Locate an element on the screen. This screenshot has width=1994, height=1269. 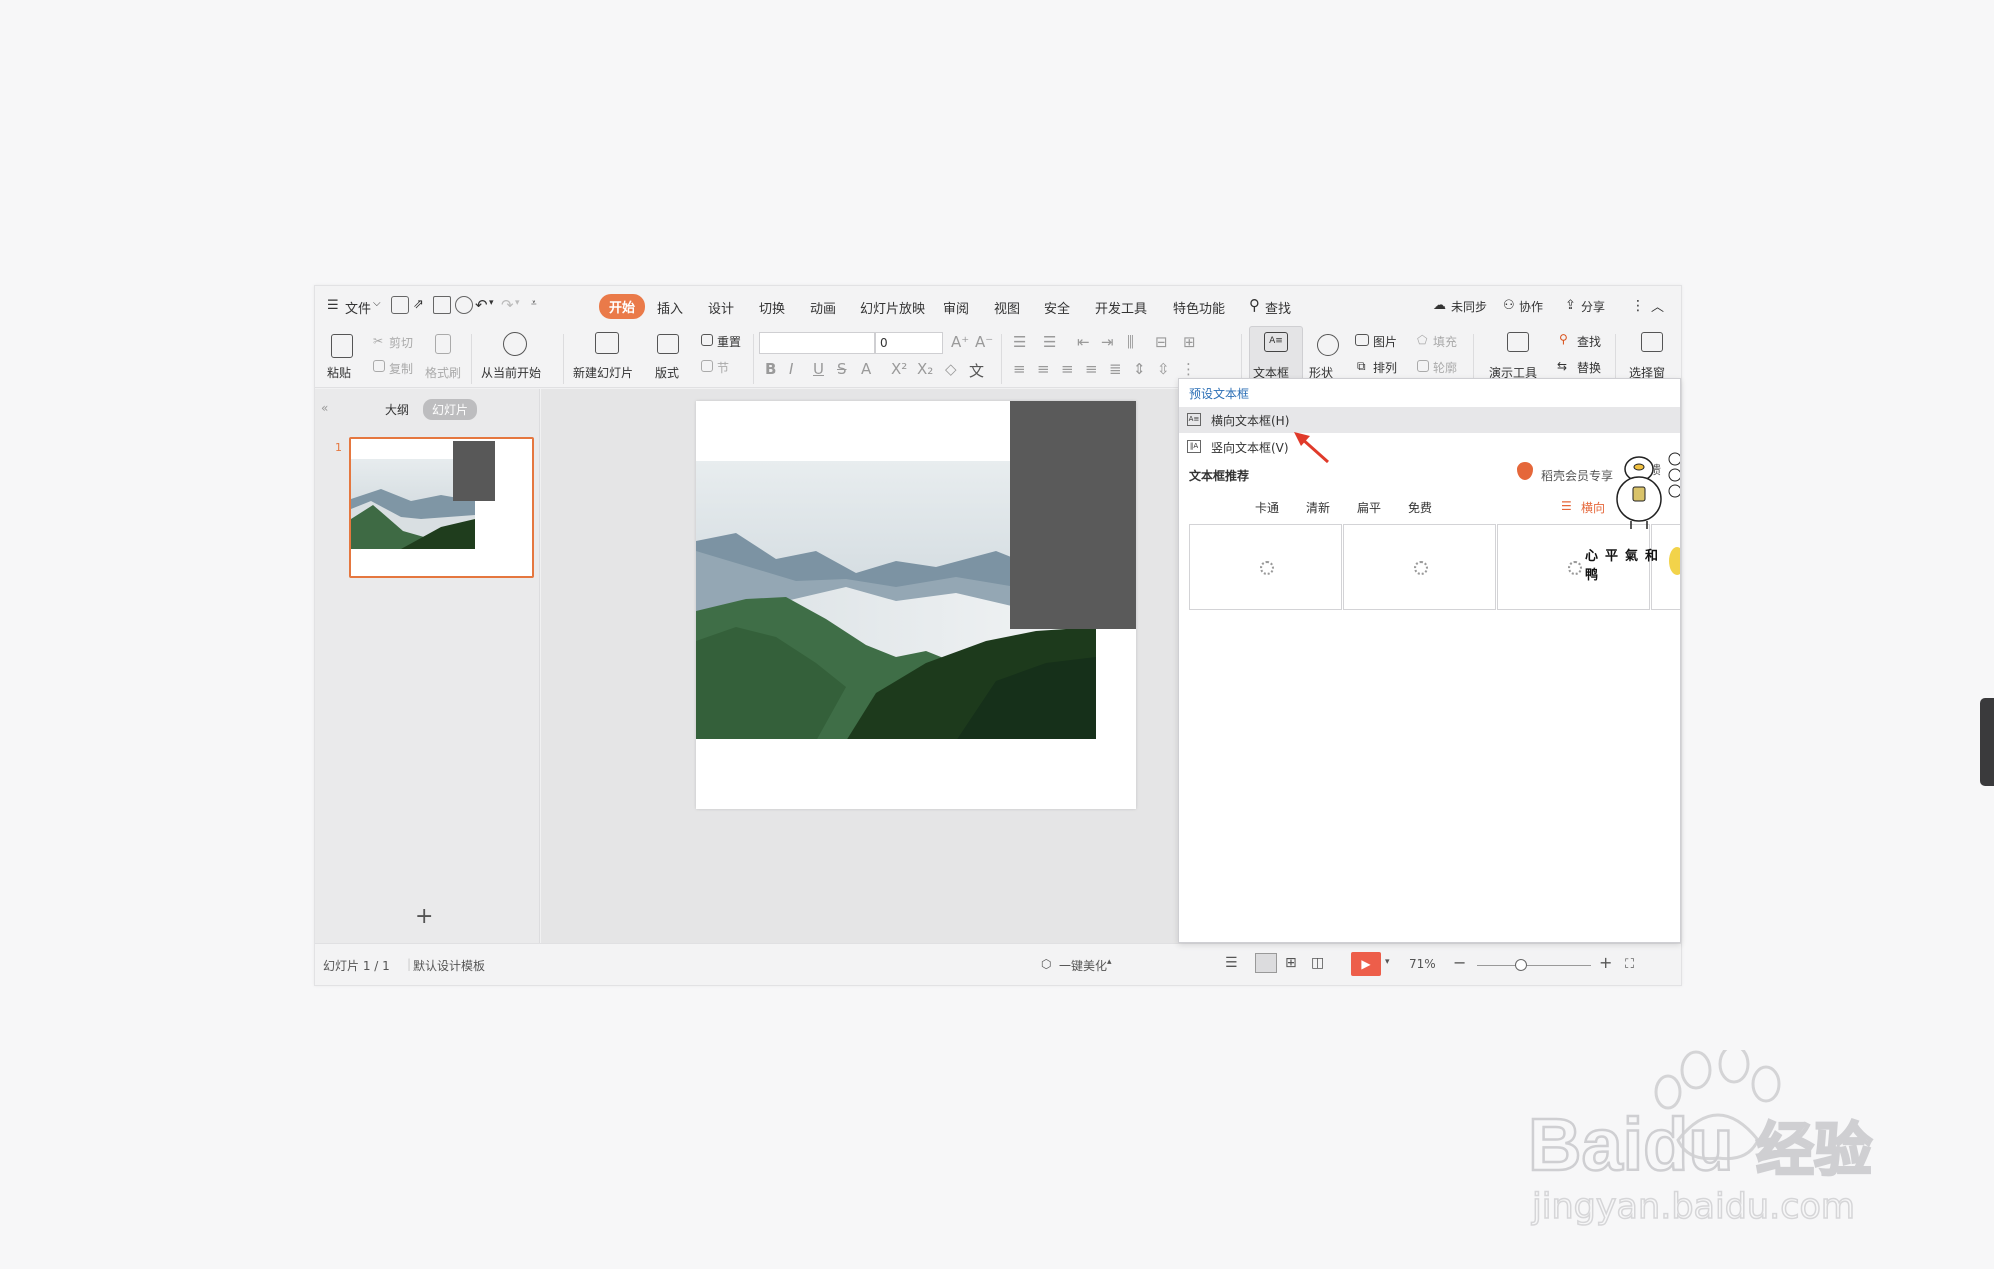
tab-view: 视图 is located at coordinates (1007, 307).